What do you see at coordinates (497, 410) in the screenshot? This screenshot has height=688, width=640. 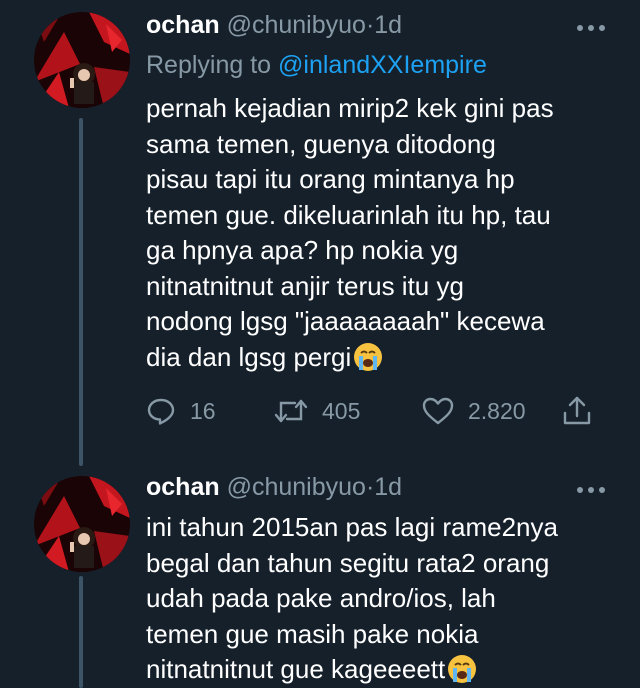 I see `like-count: 2.820` at bounding box center [497, 410].